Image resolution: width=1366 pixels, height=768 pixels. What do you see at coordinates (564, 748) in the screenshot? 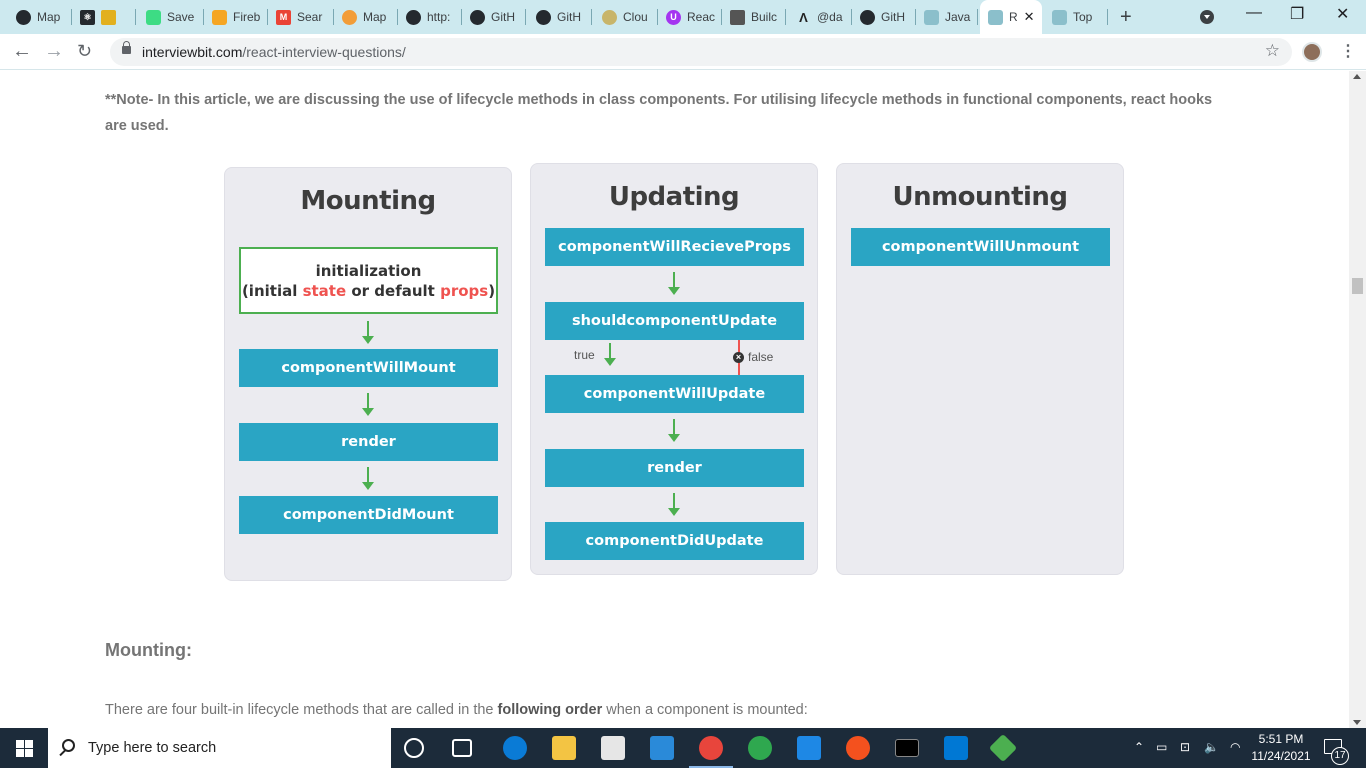
I see `file-explorer-icon` at bounding box center [564, 748].